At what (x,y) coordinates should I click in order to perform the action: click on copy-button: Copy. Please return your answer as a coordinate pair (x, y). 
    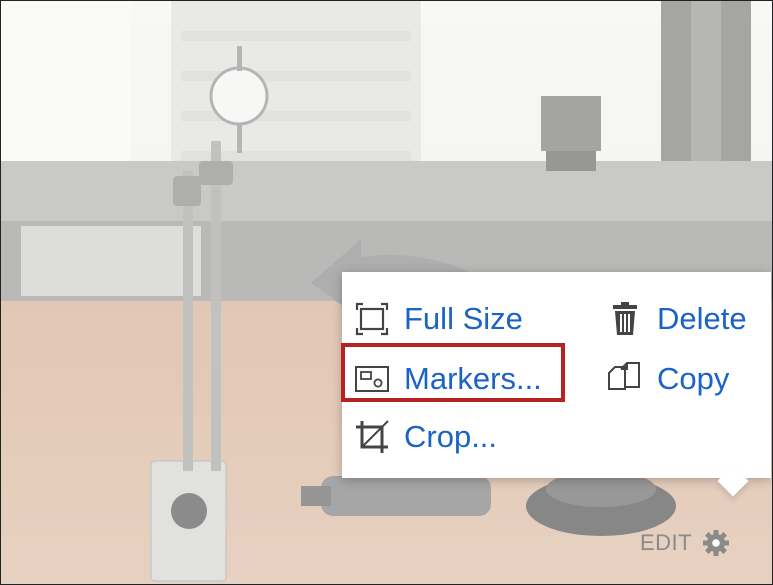
    Looking at the image, I should click on (667, 379).